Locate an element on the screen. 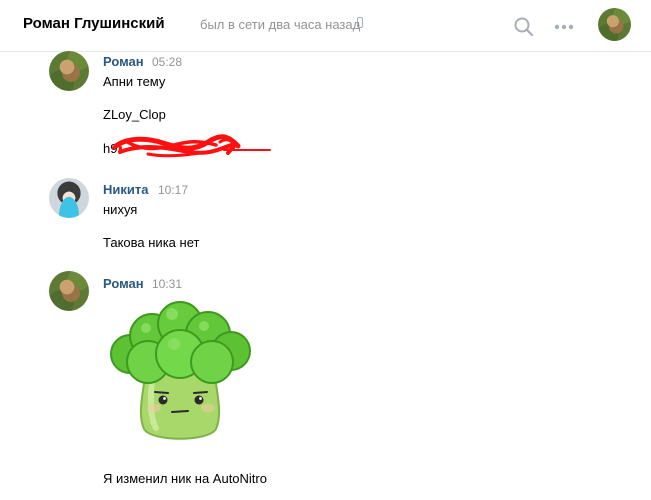  online-status: был в сети два часа назад is located at coordinates (280, 24).